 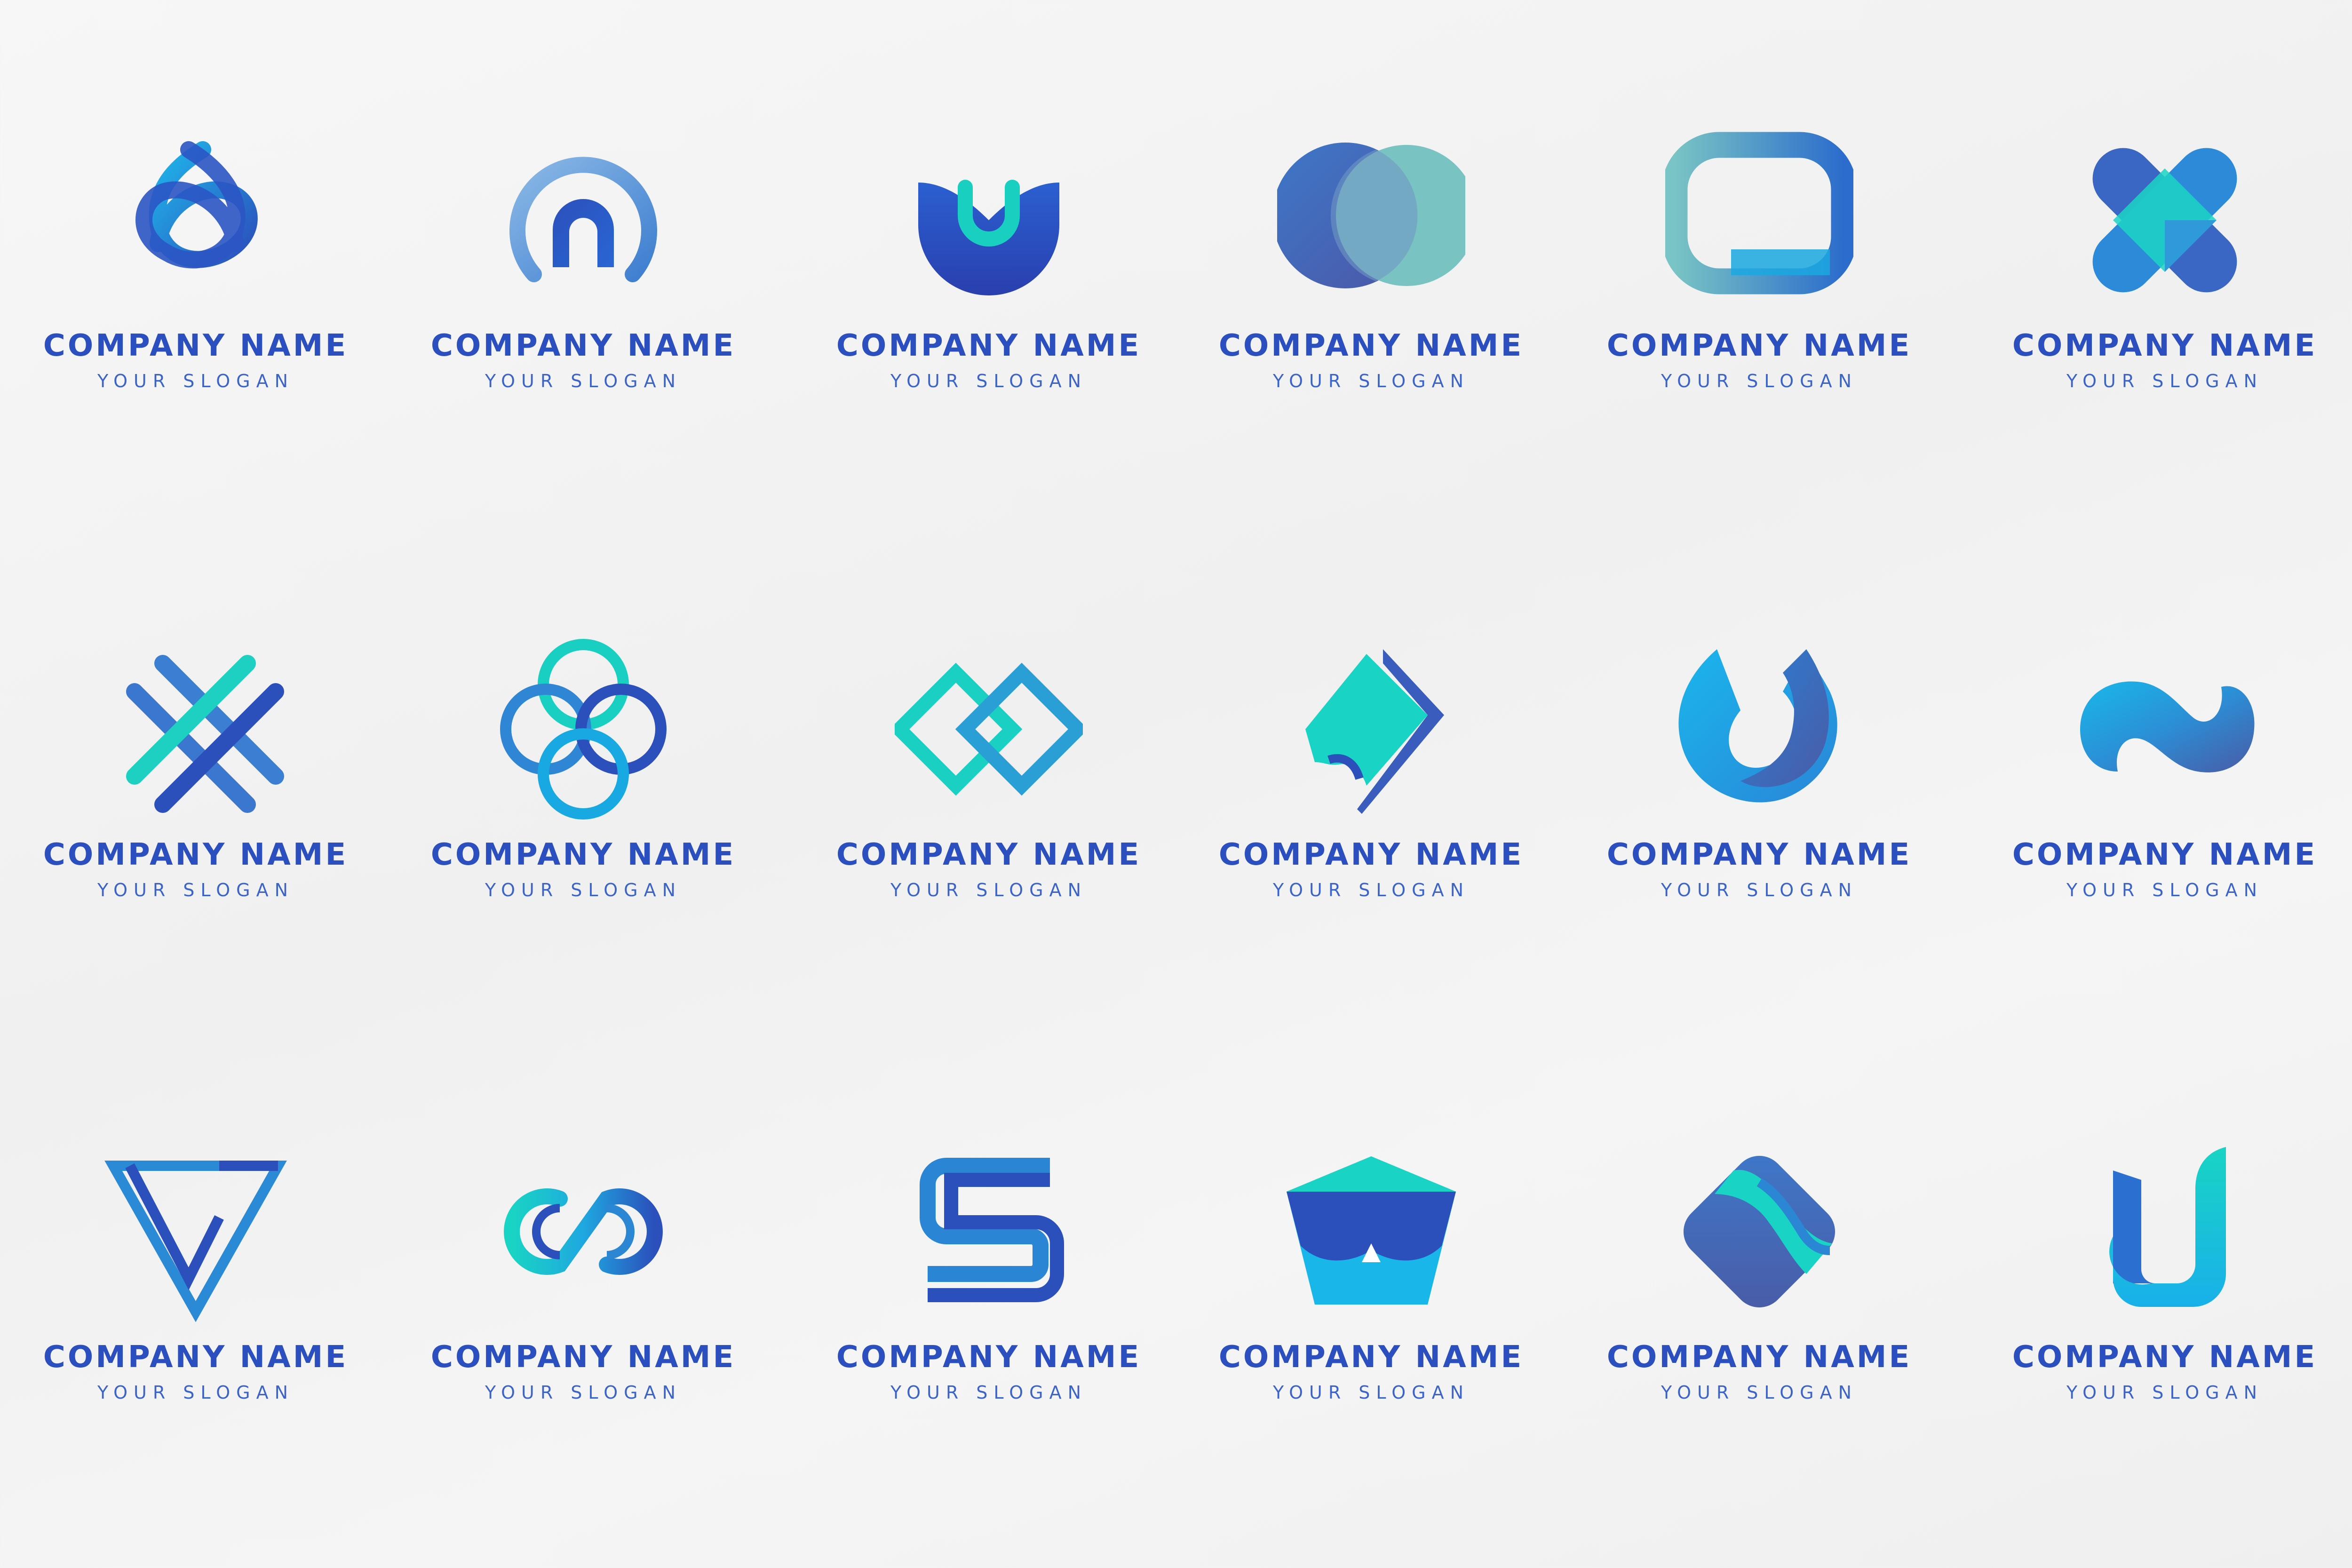 I want to click on rounded-diamond-icon, so click(x=1759, y=1232).